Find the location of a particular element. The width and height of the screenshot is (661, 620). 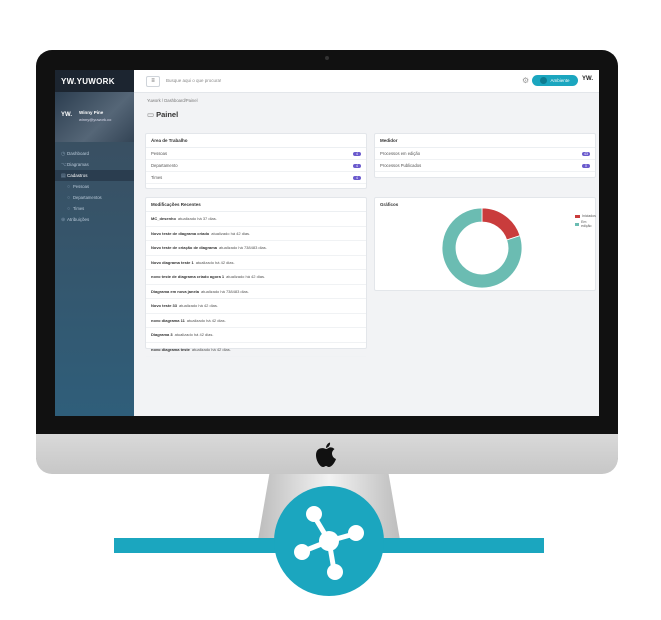

page-title: ▭ Painel is located at coordinates (162, 114).